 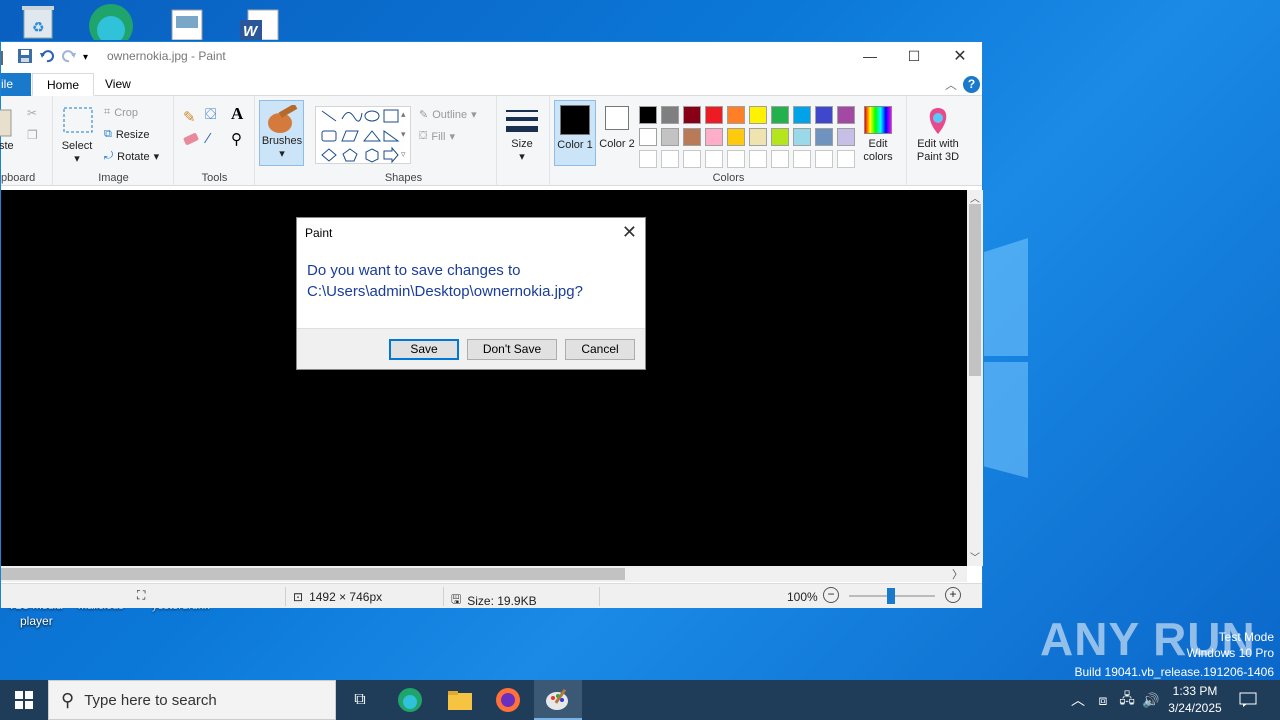 What do you see at coordinates (190, 20) in the screenshot?
I see `image-file-icon` at bounding box center [190, 20].